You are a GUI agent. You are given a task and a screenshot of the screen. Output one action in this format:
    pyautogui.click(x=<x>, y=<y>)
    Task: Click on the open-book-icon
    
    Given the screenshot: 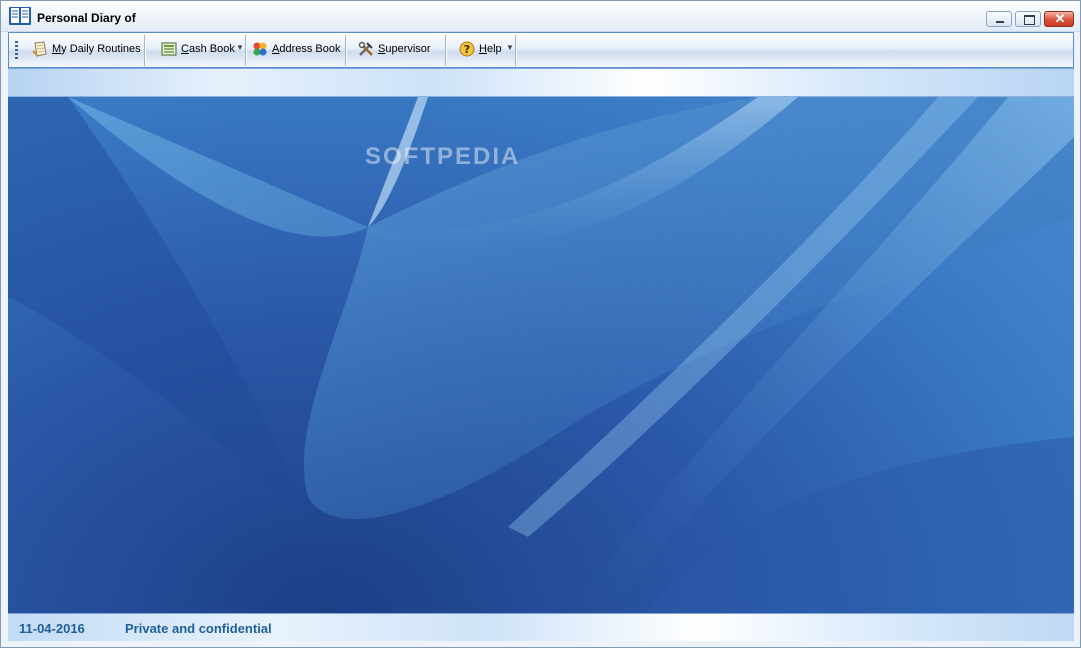 What is the action you would take?
    pyautogui.click(x=20, y=16)
    